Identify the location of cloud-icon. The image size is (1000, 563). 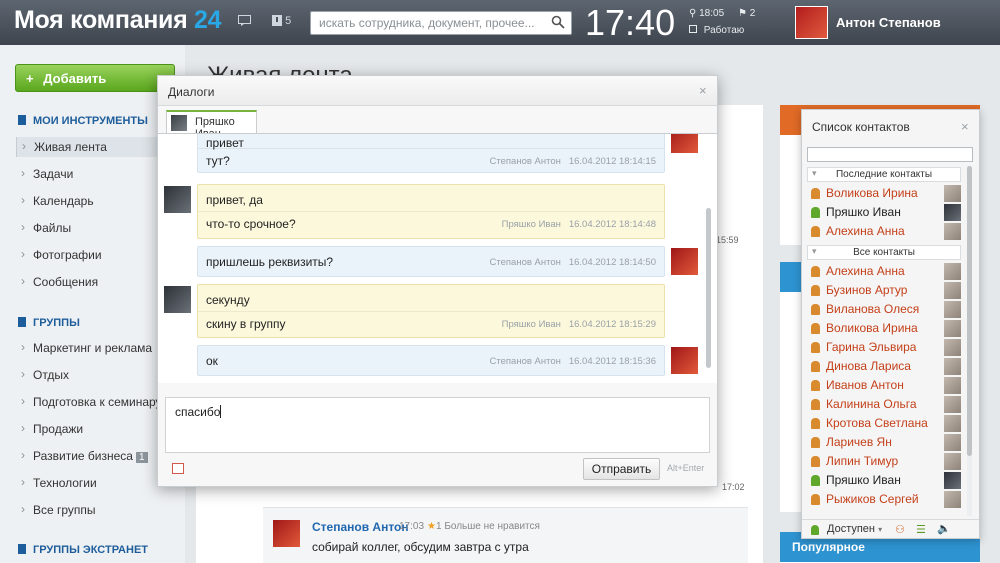
(22, 549).